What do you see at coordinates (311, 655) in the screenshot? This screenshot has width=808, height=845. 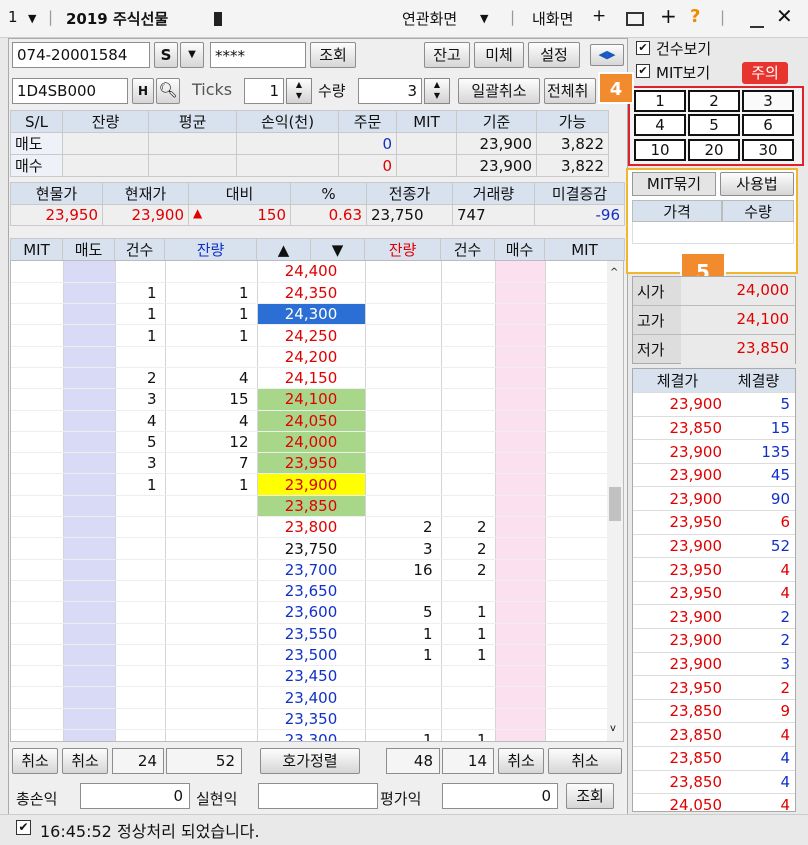 I see `price-cell: 23,500` at bounding box center [311, 655].